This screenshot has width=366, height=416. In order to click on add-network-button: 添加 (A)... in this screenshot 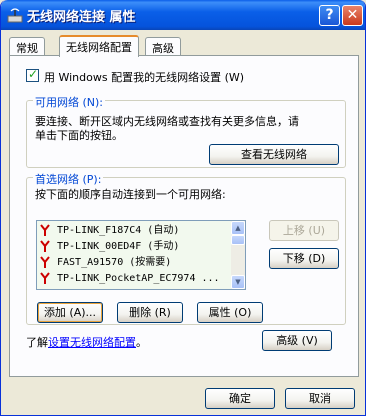, I will do `click(70, 312)`.